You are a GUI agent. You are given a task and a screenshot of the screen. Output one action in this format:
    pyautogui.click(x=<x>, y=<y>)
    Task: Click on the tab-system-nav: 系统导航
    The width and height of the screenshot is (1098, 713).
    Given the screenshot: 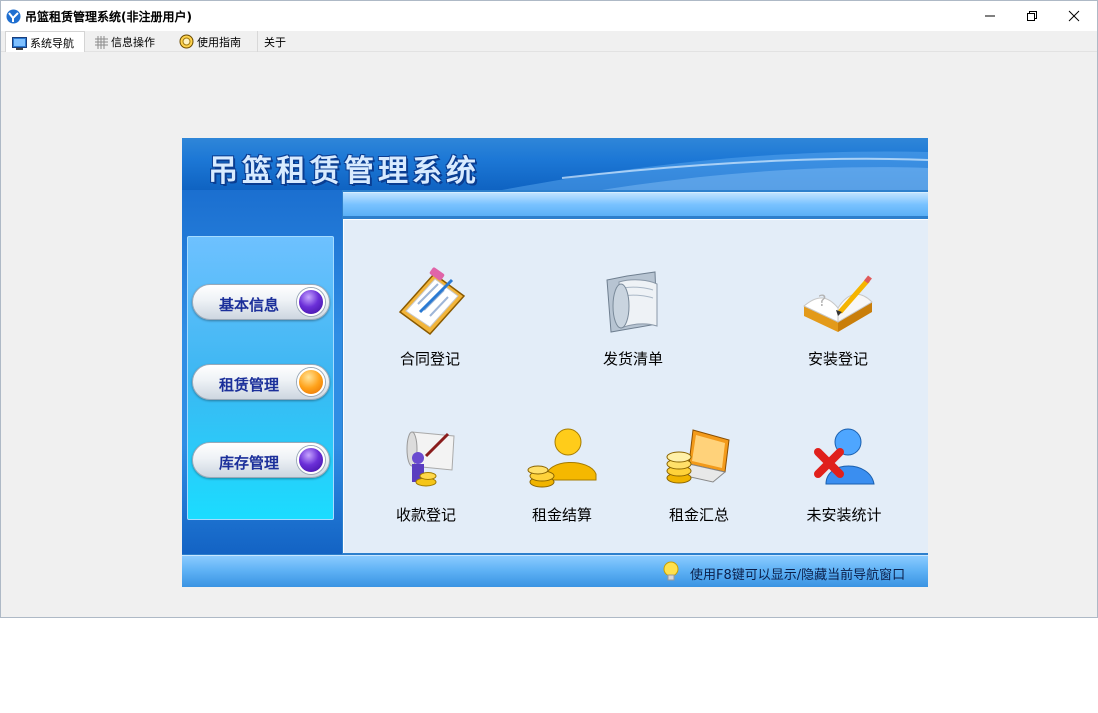 What is the action you would take?
    pyautogui.click(x=45, y=41)
    